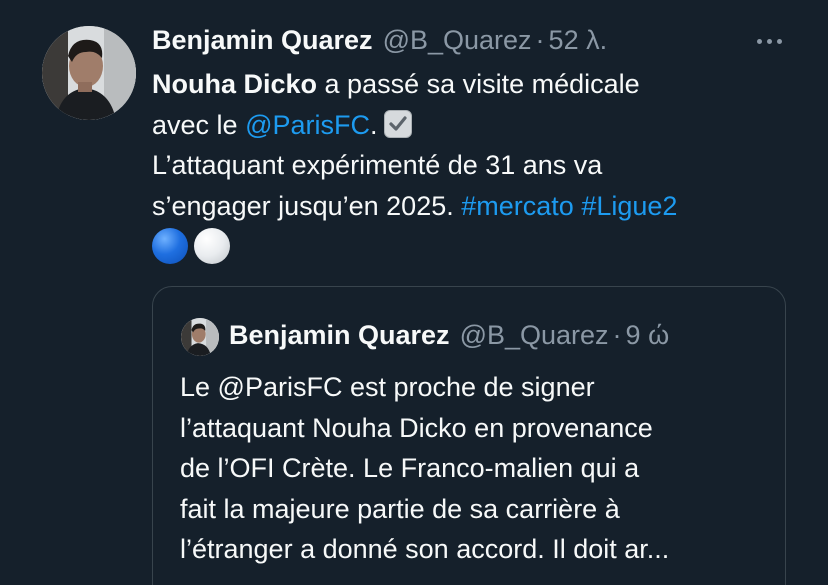  What do you see at coordinates (339, 334) in the screenshot?
I see `quoted-display-name: Benjamin Quarez` at bounding box center [339, 334].